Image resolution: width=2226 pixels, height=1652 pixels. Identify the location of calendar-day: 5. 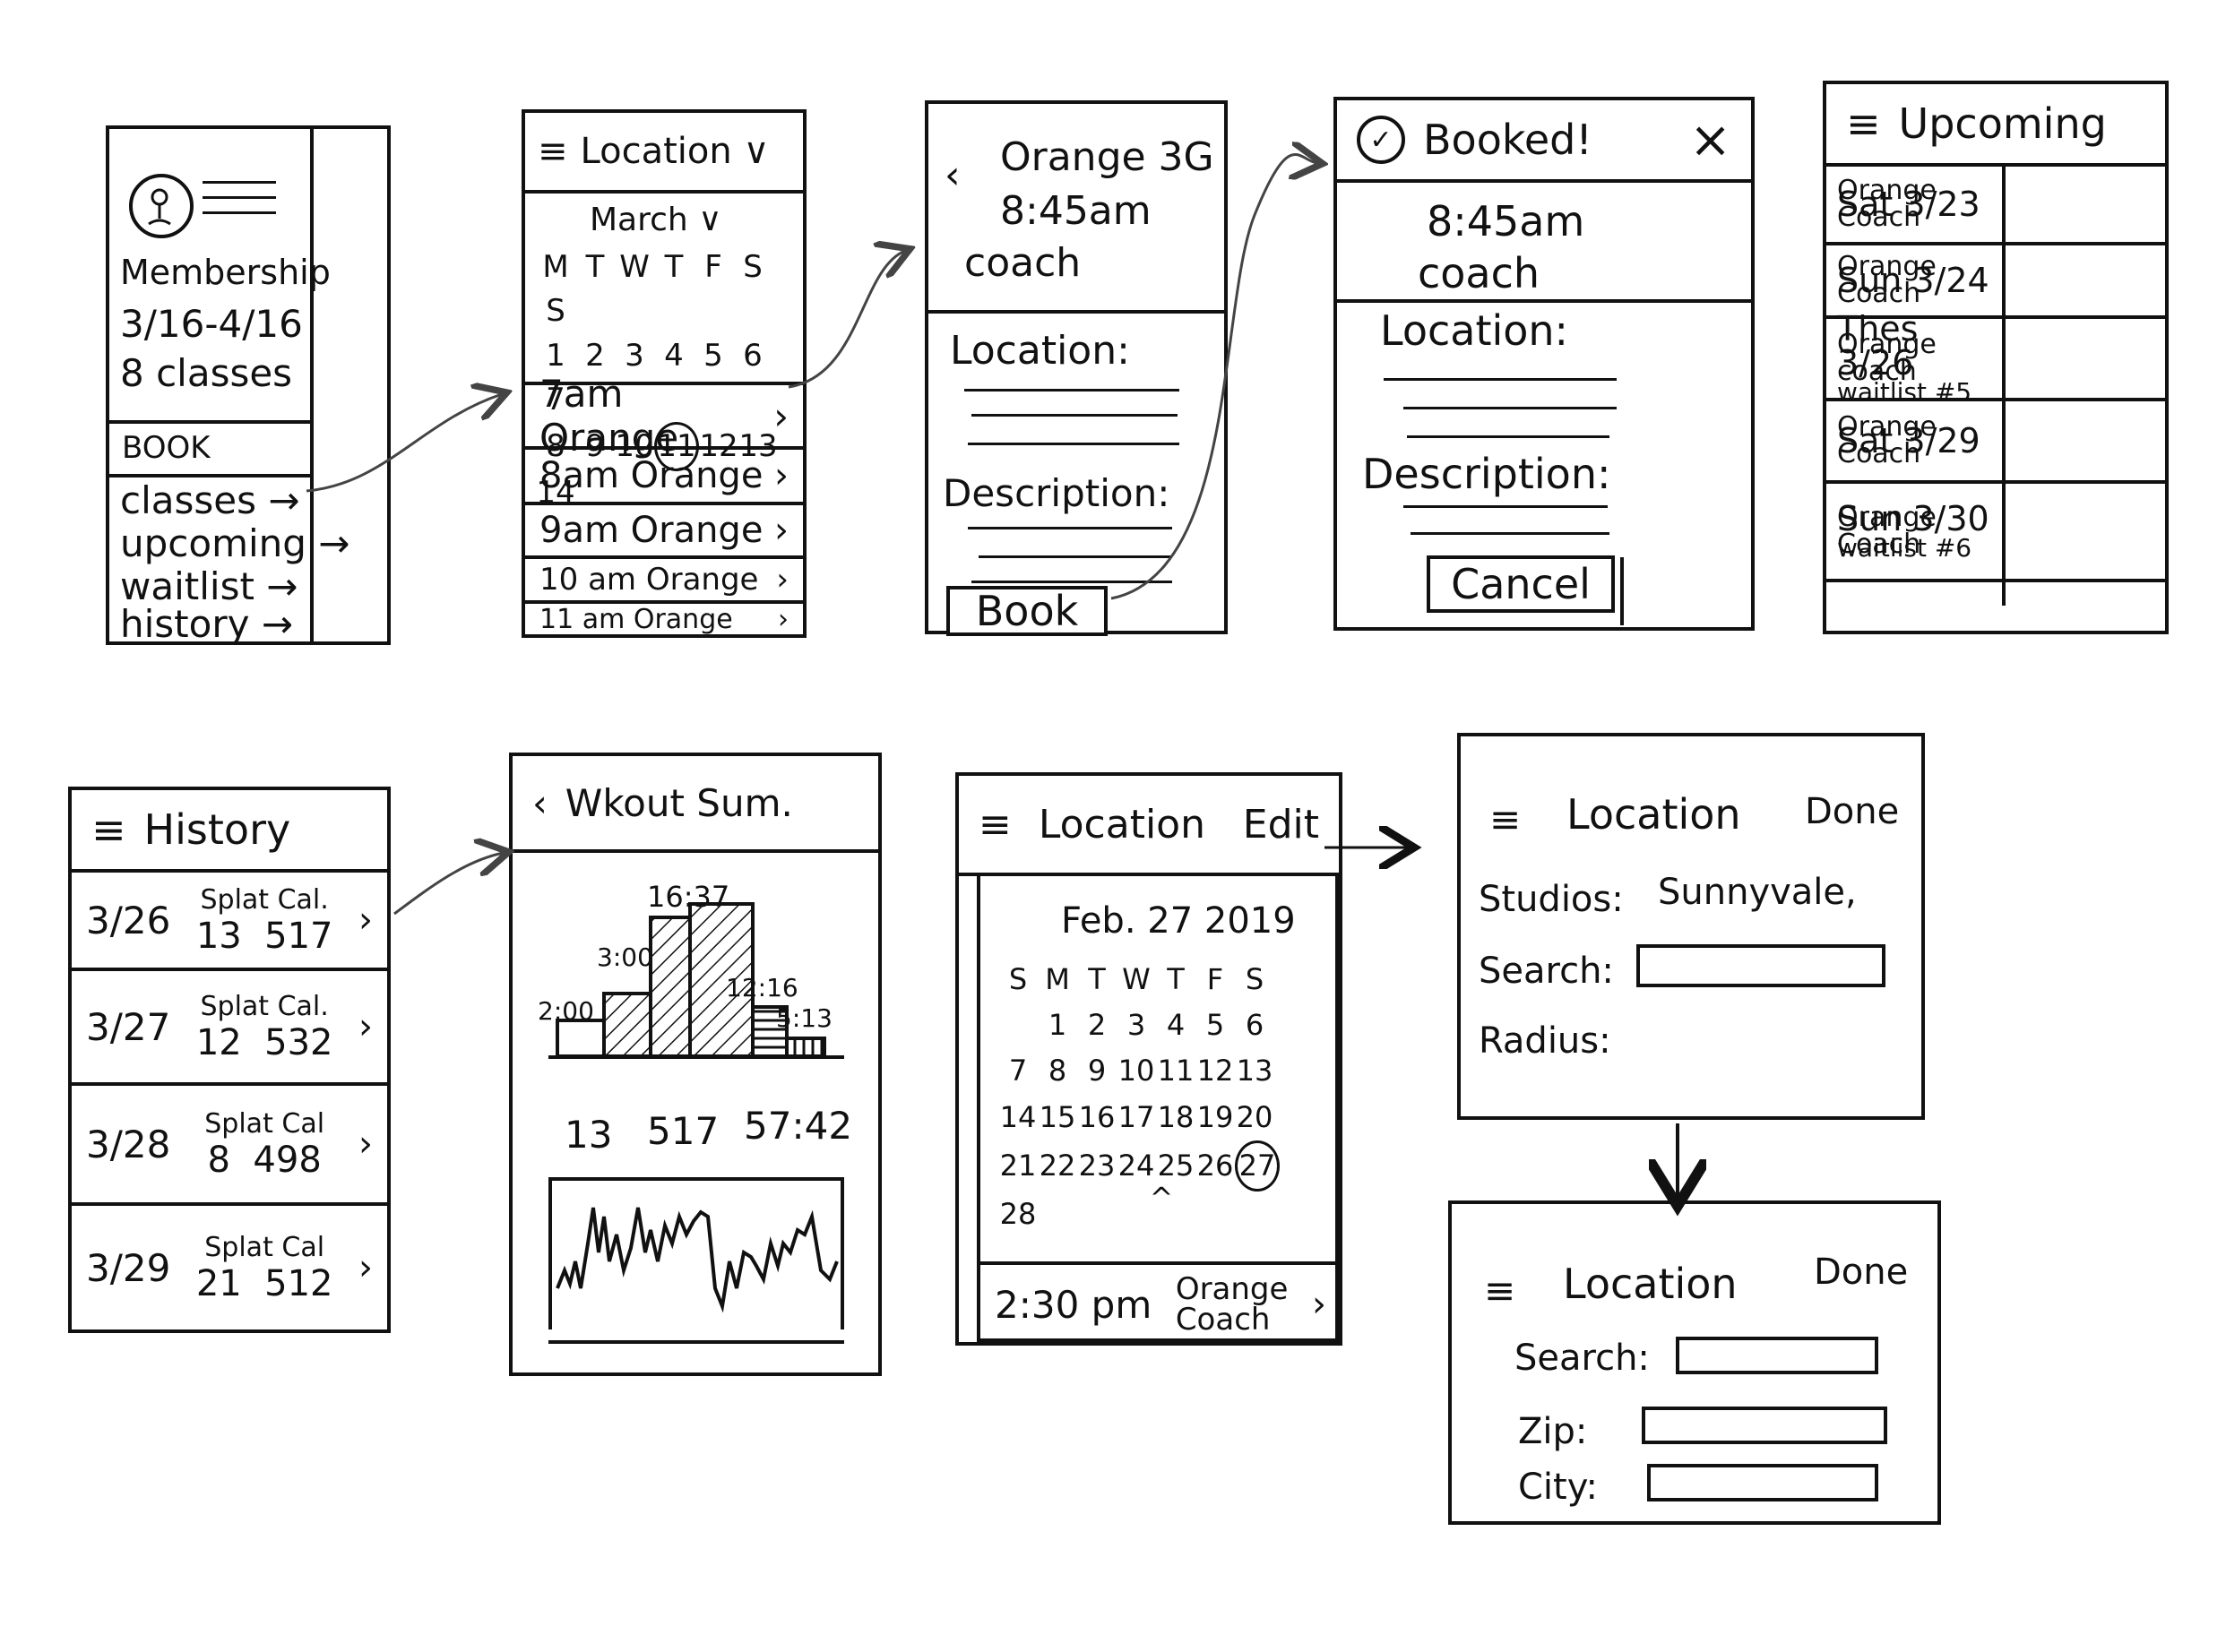
(1215, 1025).